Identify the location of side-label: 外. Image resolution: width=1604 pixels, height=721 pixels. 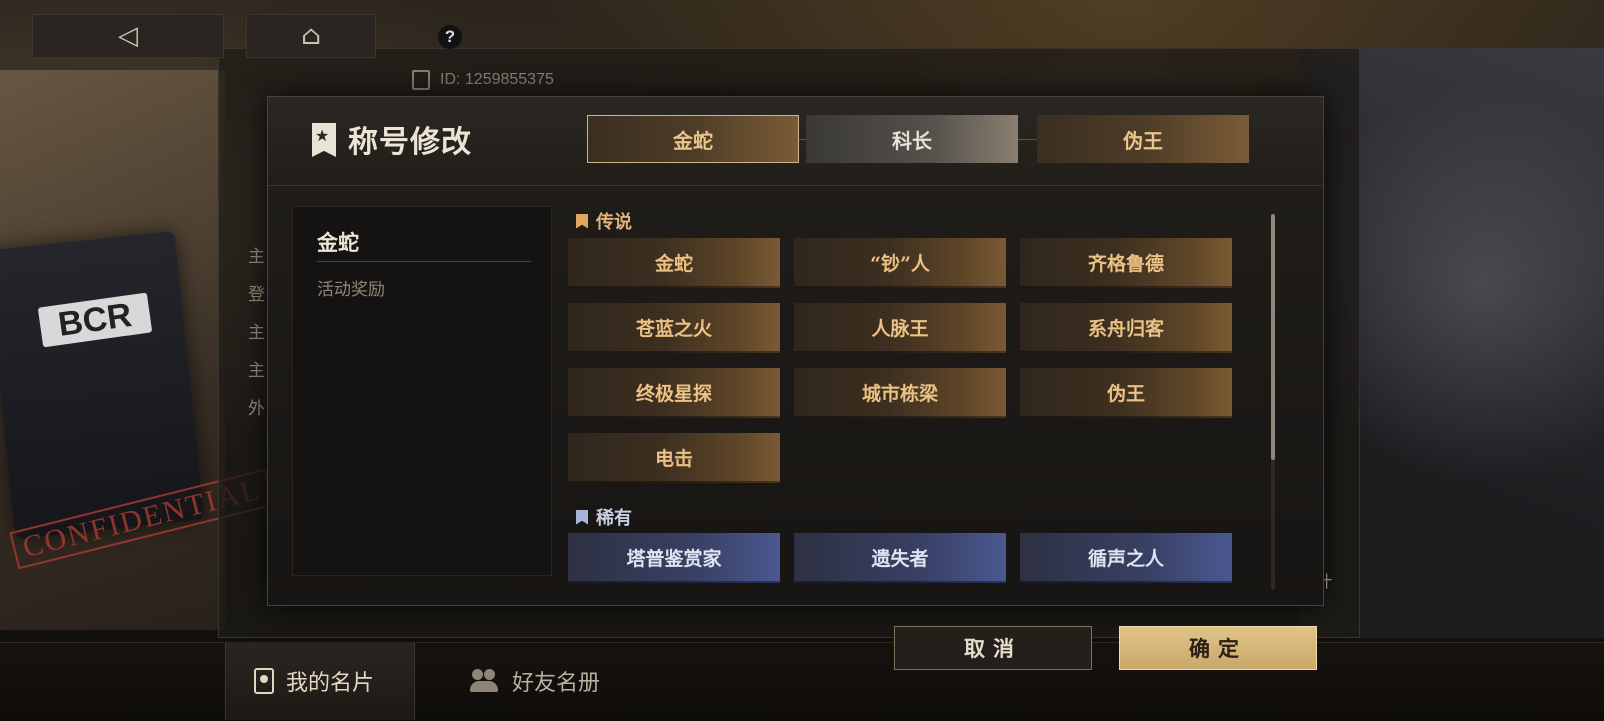
(256, 409).